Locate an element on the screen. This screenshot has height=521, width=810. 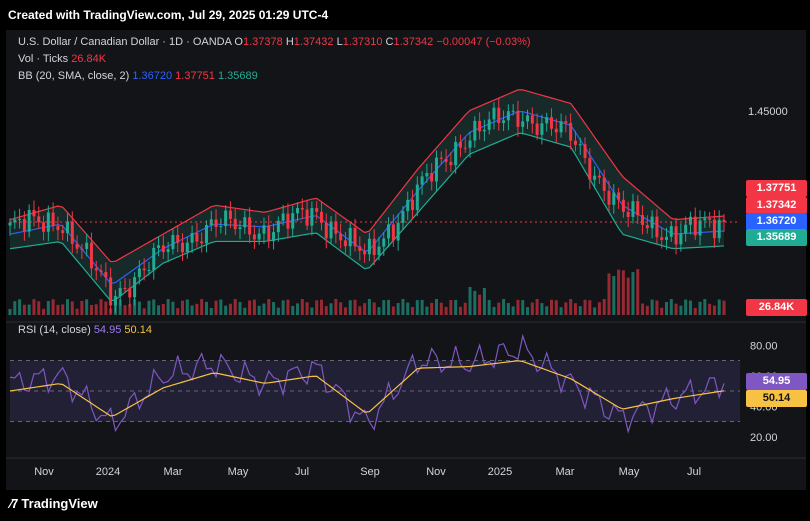
tradingview-logo: ⁄7 TradingView is located at coordinates (54, 503).